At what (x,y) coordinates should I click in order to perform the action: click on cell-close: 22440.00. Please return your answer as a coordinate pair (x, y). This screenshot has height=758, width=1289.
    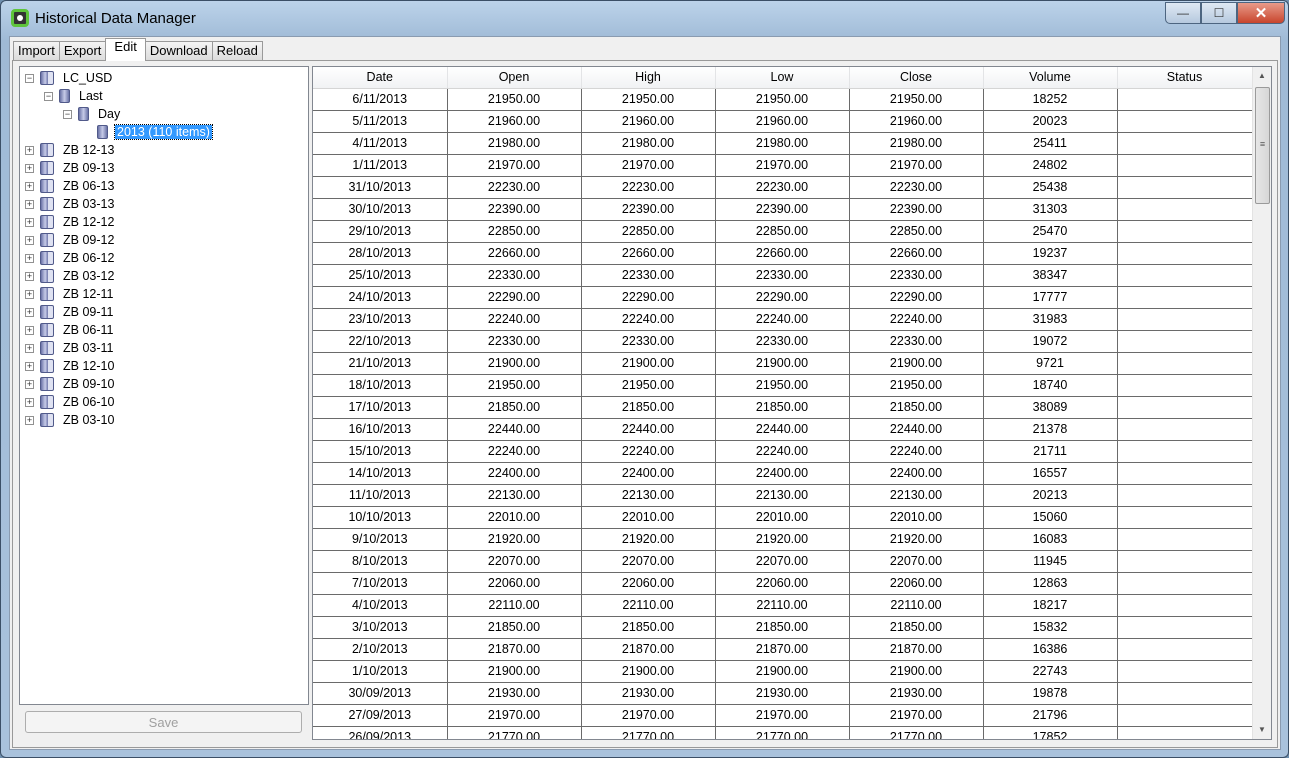
    Looking at the image, I should click on (916, 429).